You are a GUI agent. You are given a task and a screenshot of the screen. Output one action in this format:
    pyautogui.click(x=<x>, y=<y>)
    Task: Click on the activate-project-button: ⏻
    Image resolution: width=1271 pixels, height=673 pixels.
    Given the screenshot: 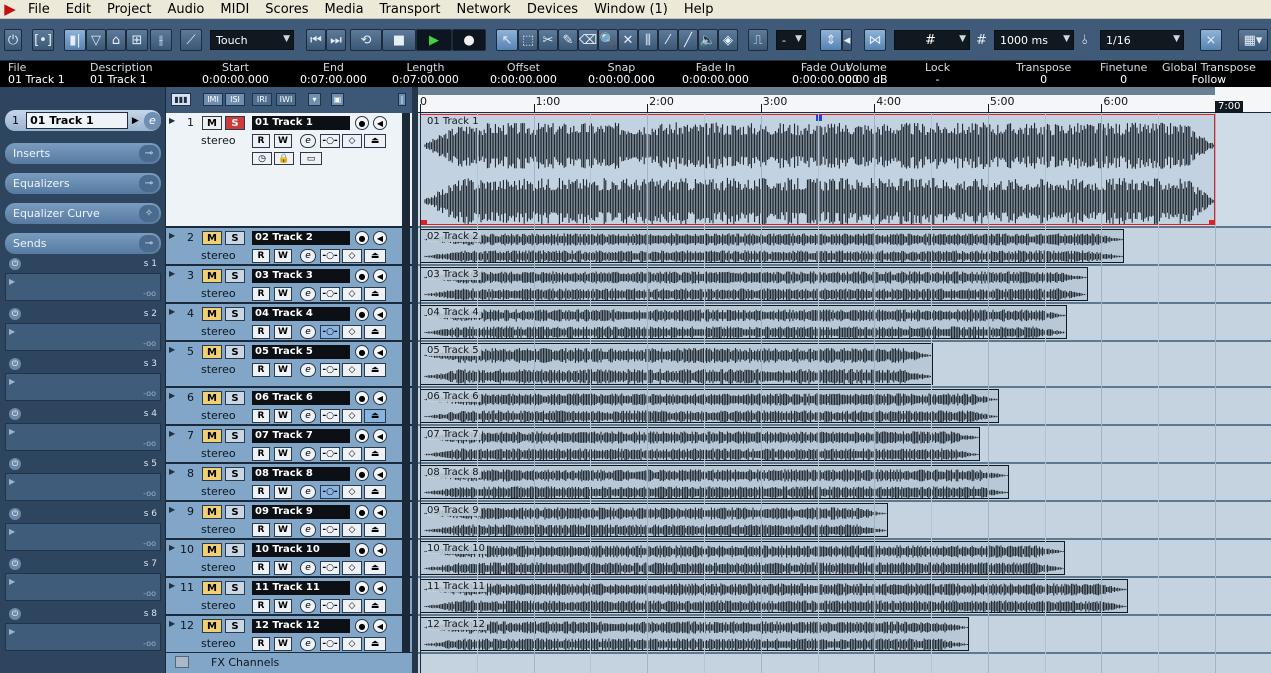 What is the action you would take?
    pyautogui.click(x=13, y=40)
    